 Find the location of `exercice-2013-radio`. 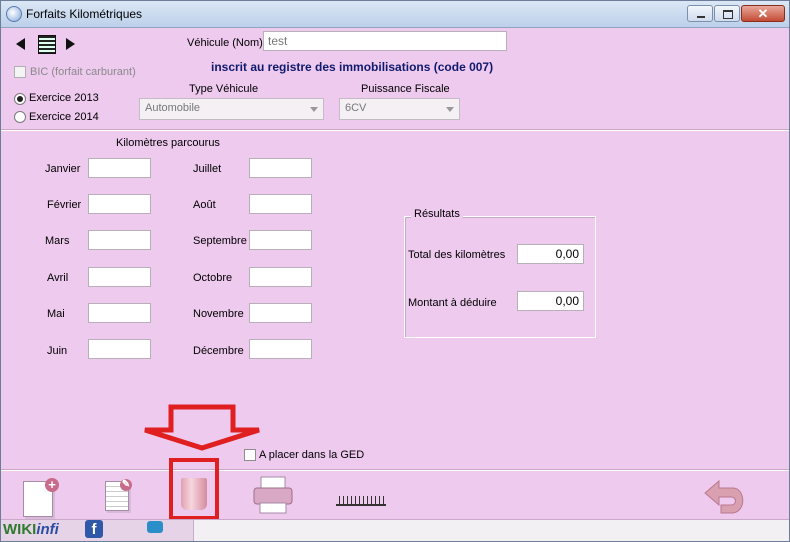

exercice-2013-radio is located at coordinates (20, 99).